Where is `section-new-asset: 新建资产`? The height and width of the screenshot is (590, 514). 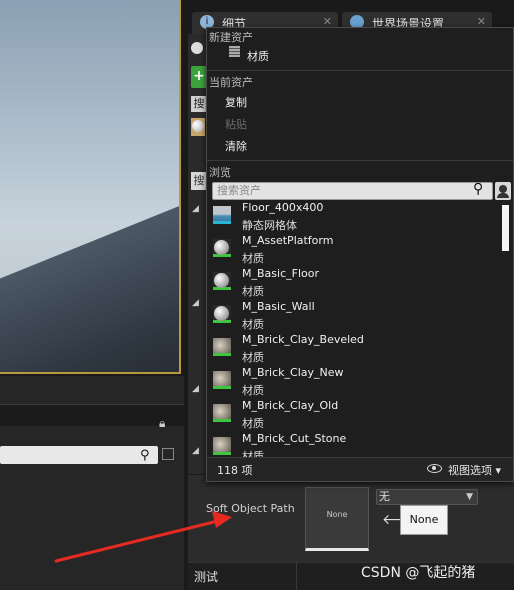 section-new-asset: 新建资产 is located at coordinates (231, 37).